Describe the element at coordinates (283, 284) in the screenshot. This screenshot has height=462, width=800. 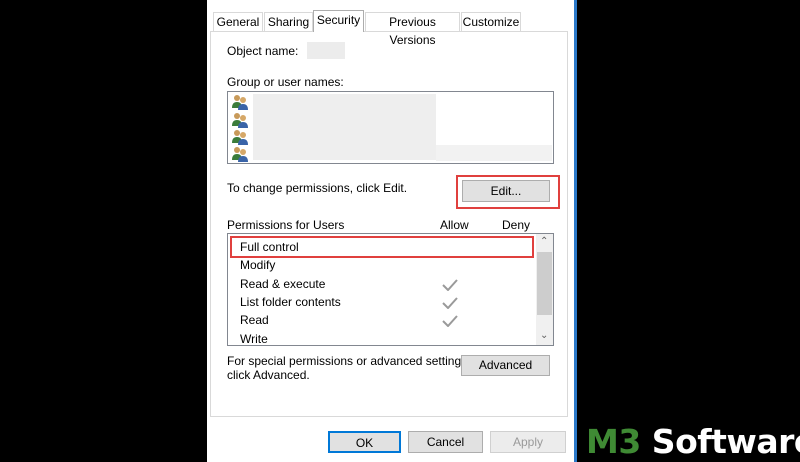
I see `permission-name: Read & execute` at that location.